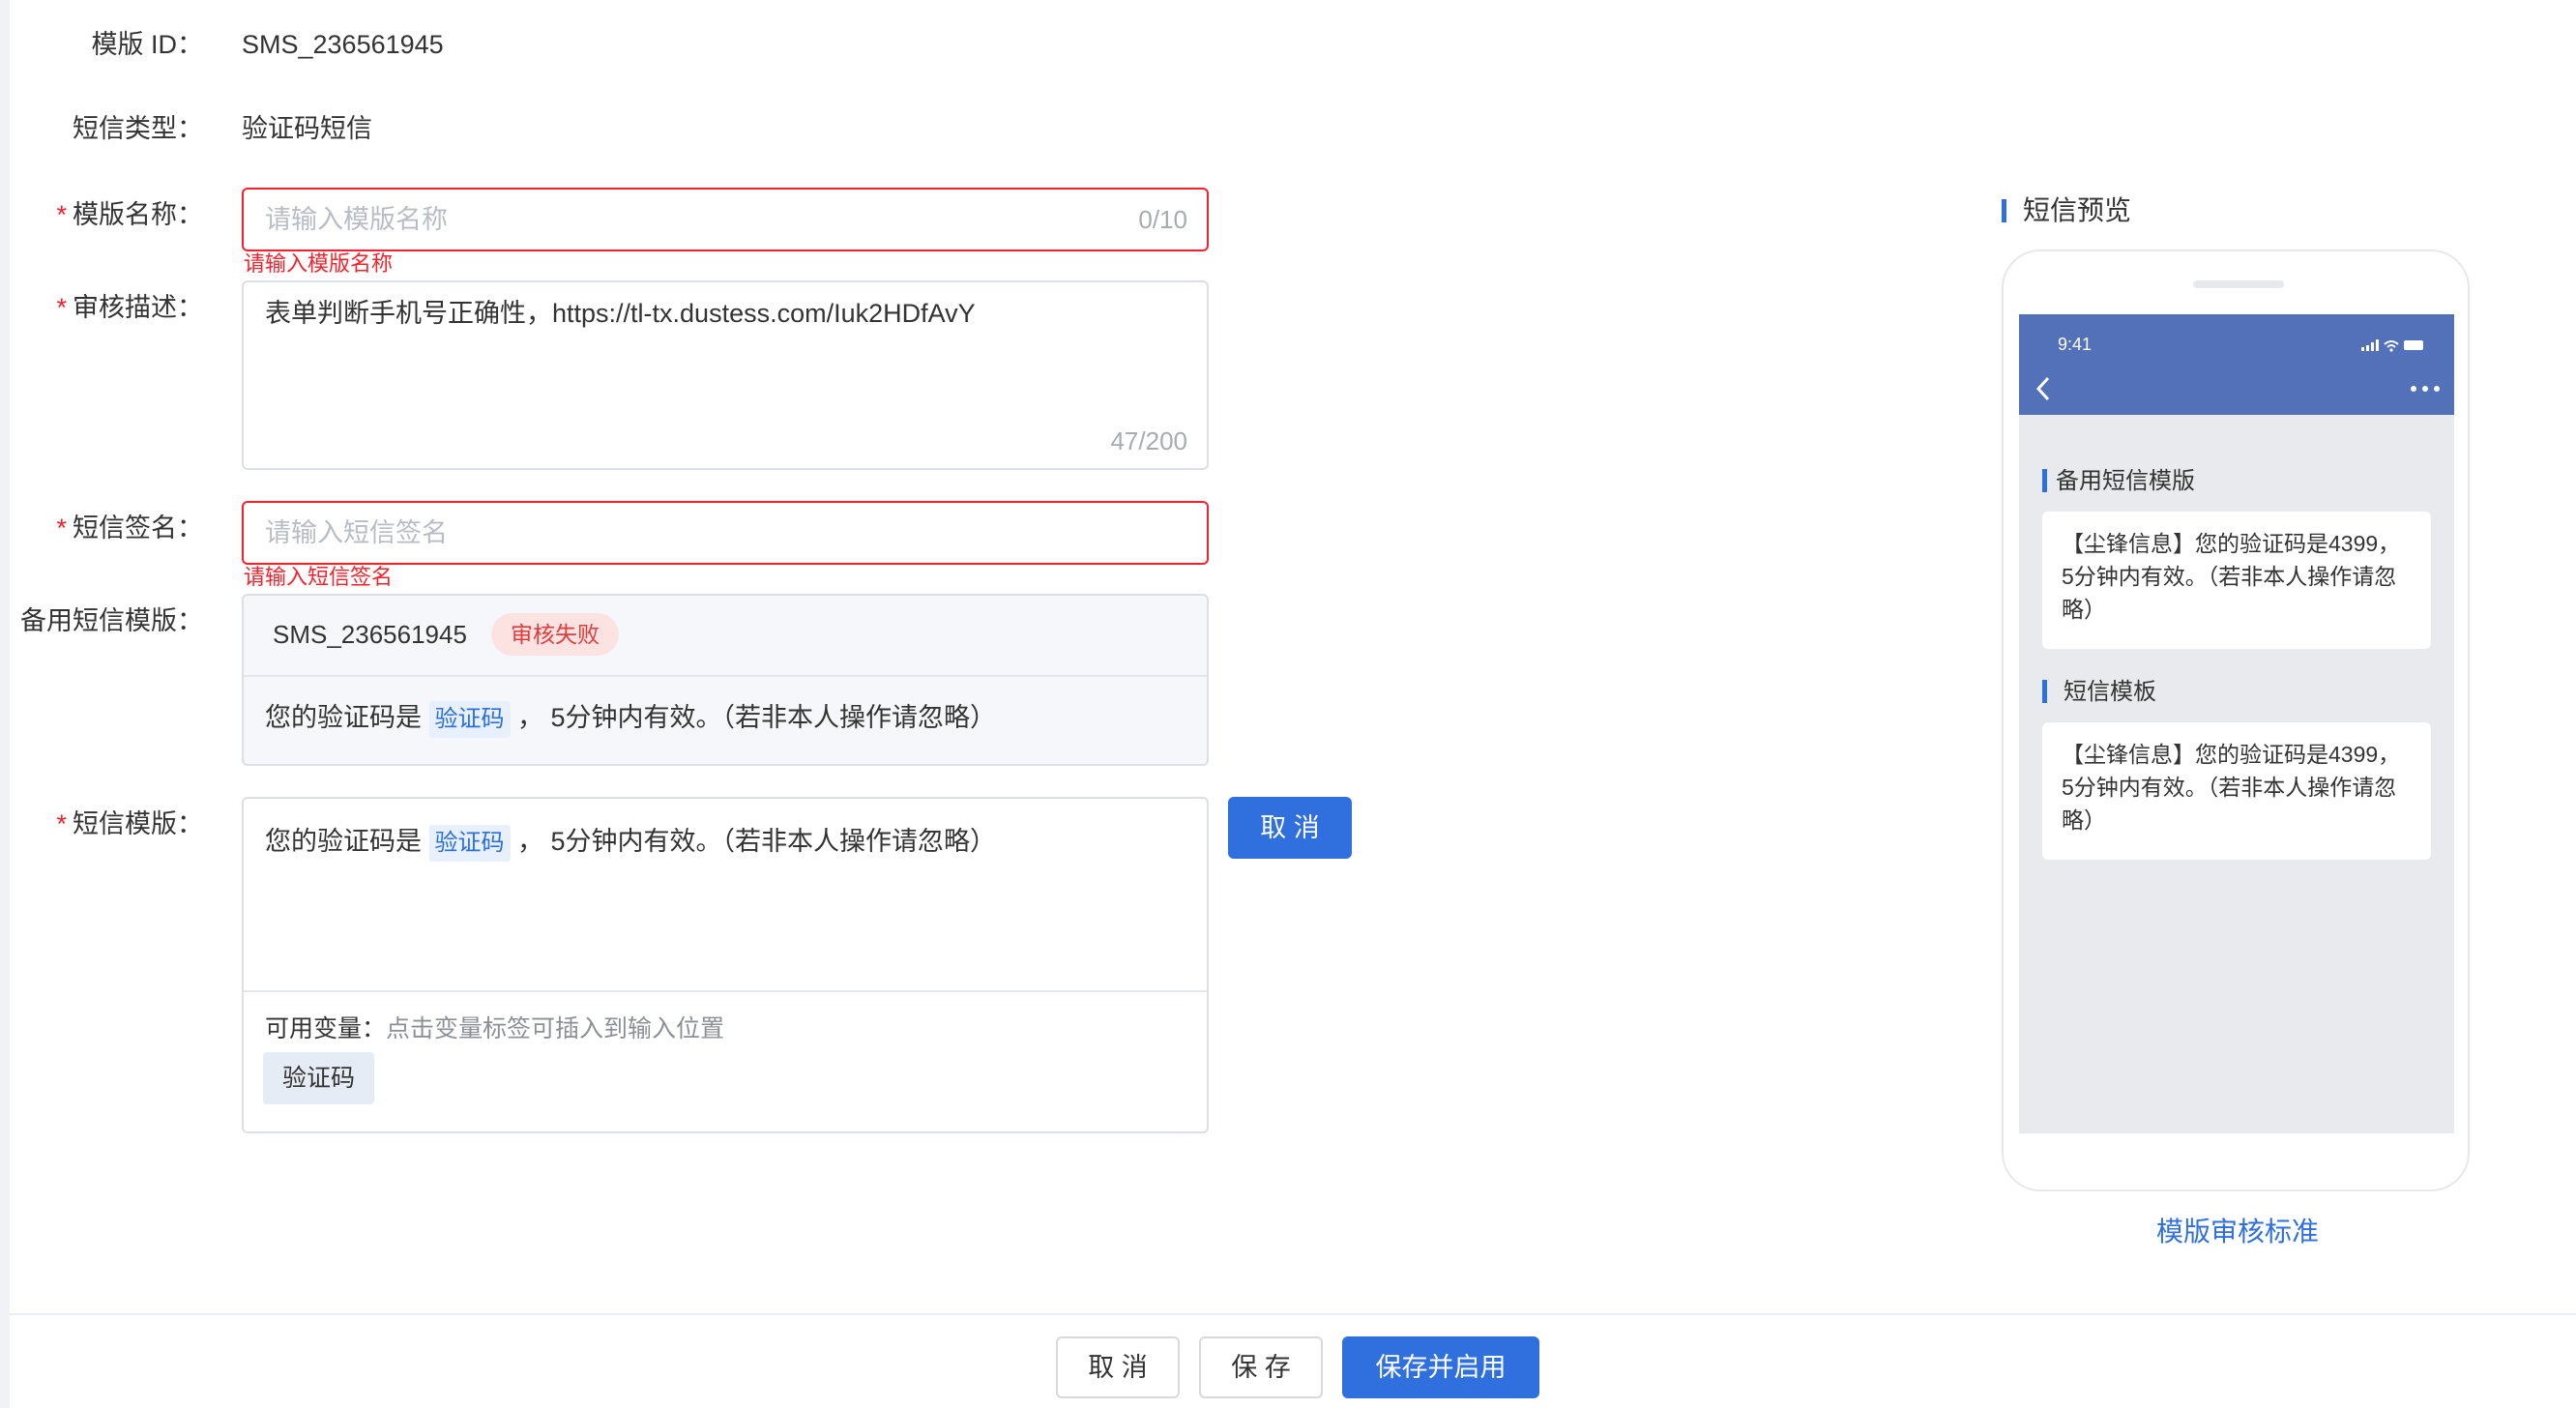 The image size is (2576, 1408). I want to click on backup-status-badge: 审核失败, so click(555, 634).